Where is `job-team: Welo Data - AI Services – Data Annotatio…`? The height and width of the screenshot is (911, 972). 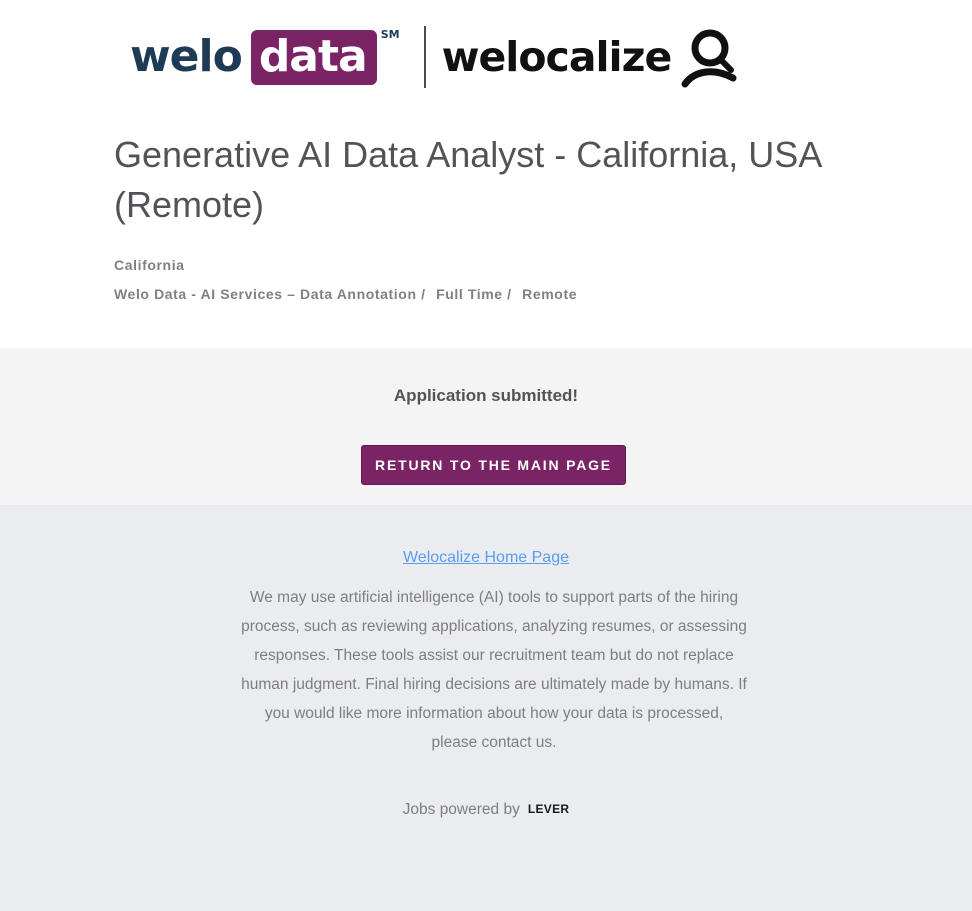 job-team: Welo Data - AI Services – Data Annotatio… is located at coordinates (270, 294).